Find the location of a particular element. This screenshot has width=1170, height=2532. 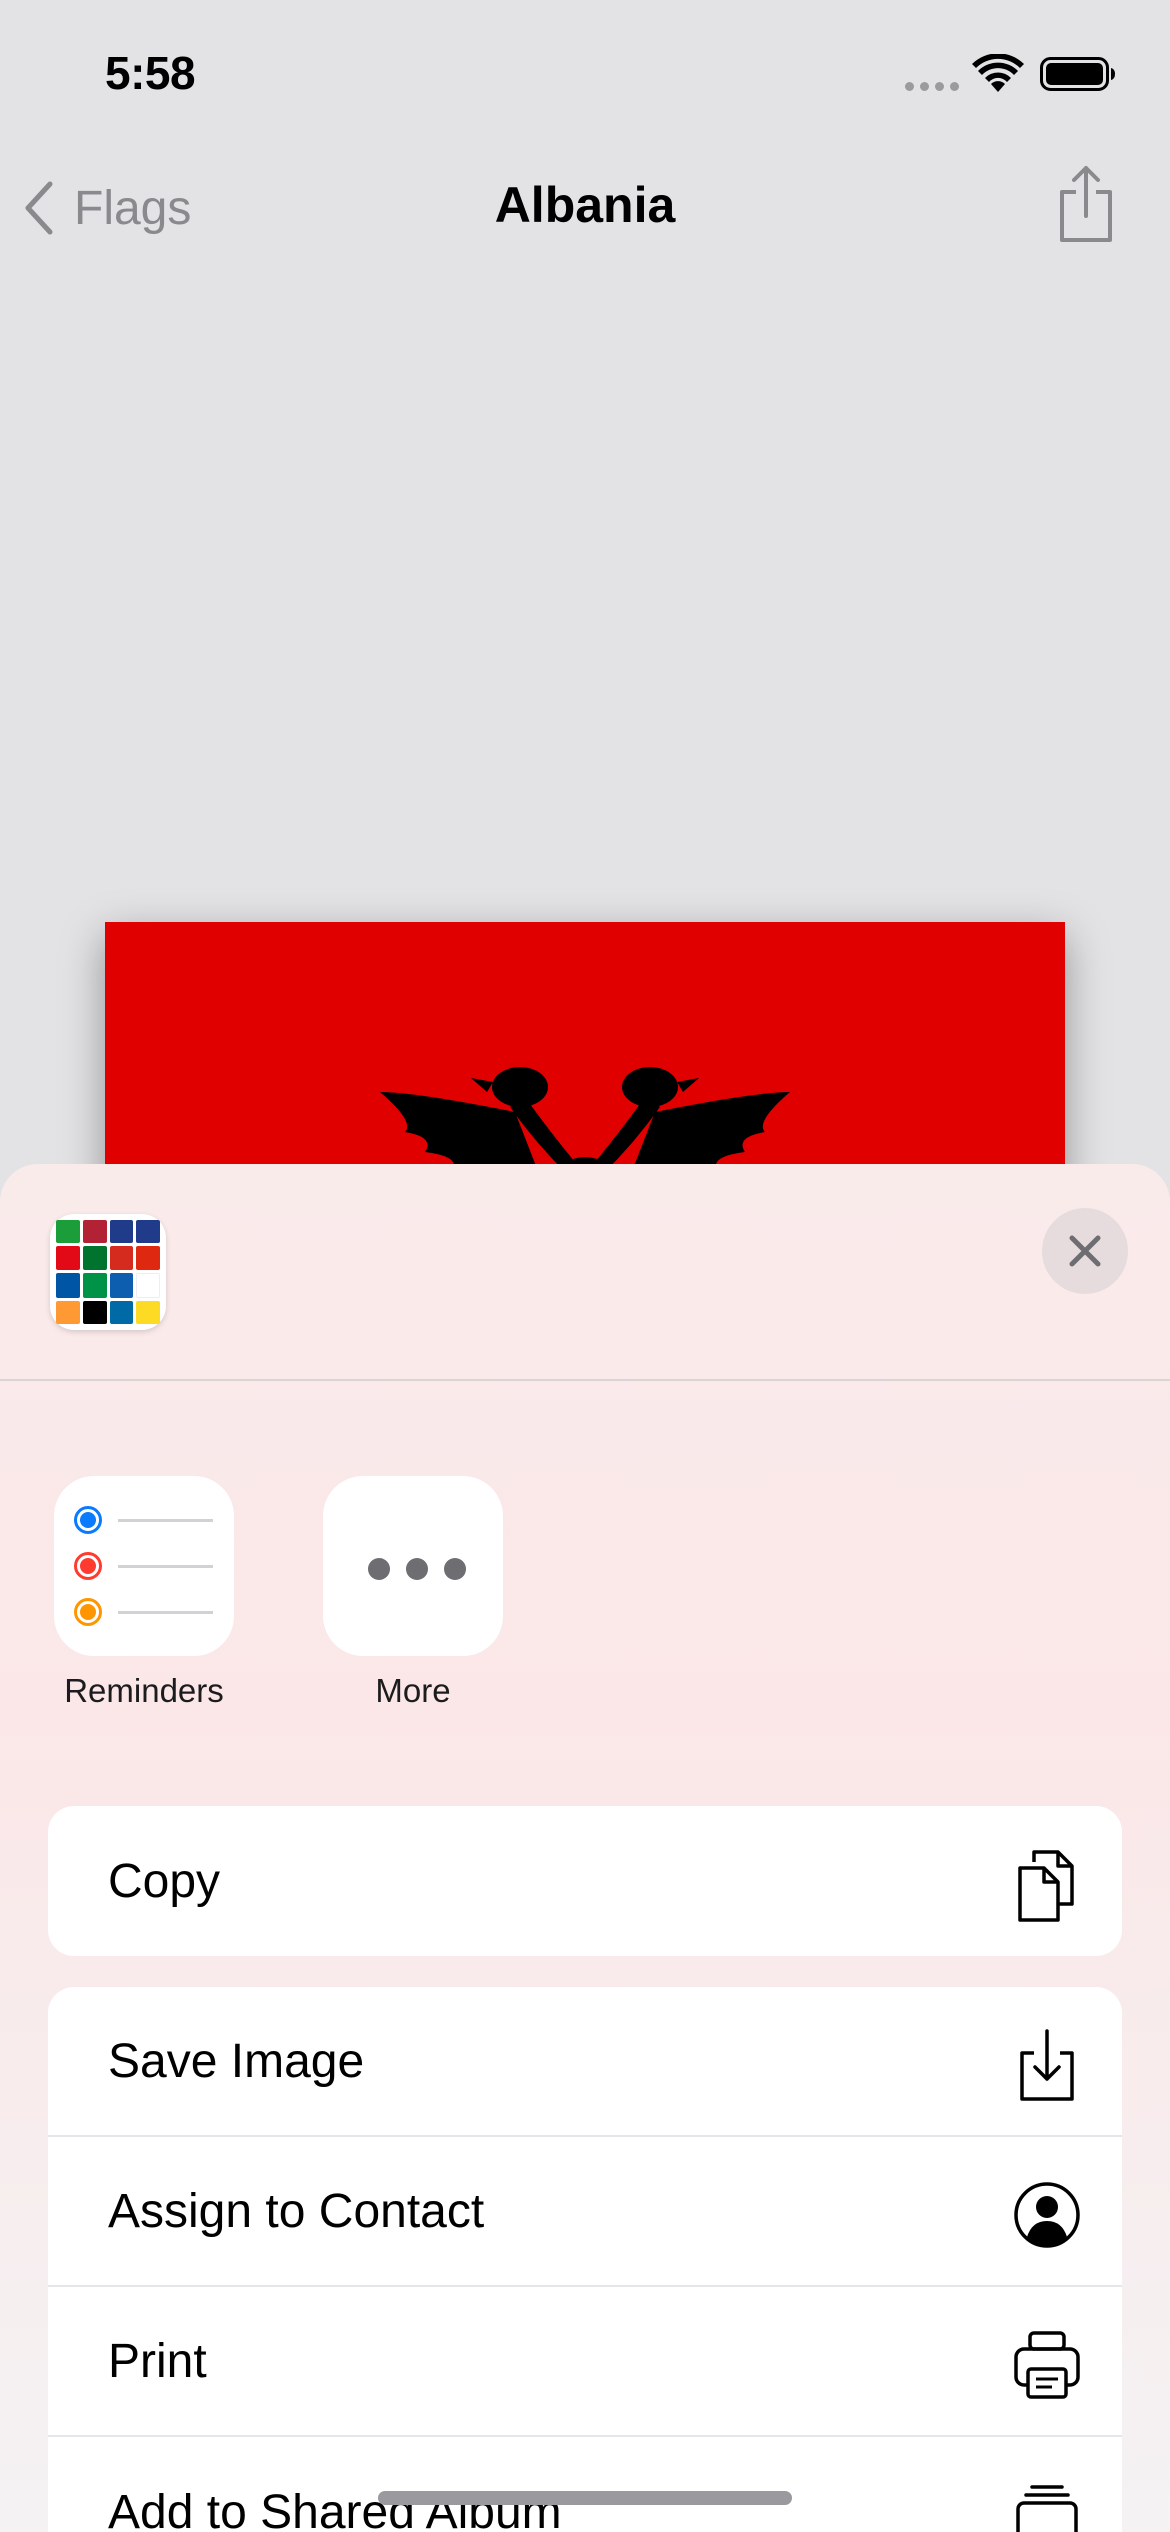

action-label: Copy is located at coordinates (164, 1881).